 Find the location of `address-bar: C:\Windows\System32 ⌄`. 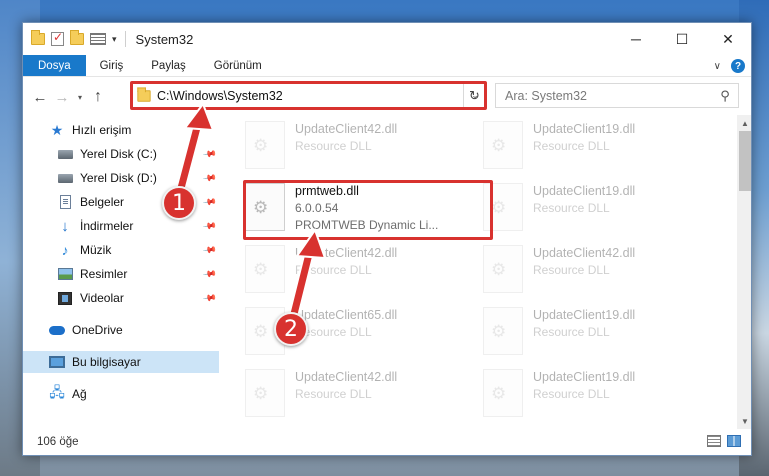

address-bar: C:\Windows\System32 ⌄ is located at coordinates (307, 95).